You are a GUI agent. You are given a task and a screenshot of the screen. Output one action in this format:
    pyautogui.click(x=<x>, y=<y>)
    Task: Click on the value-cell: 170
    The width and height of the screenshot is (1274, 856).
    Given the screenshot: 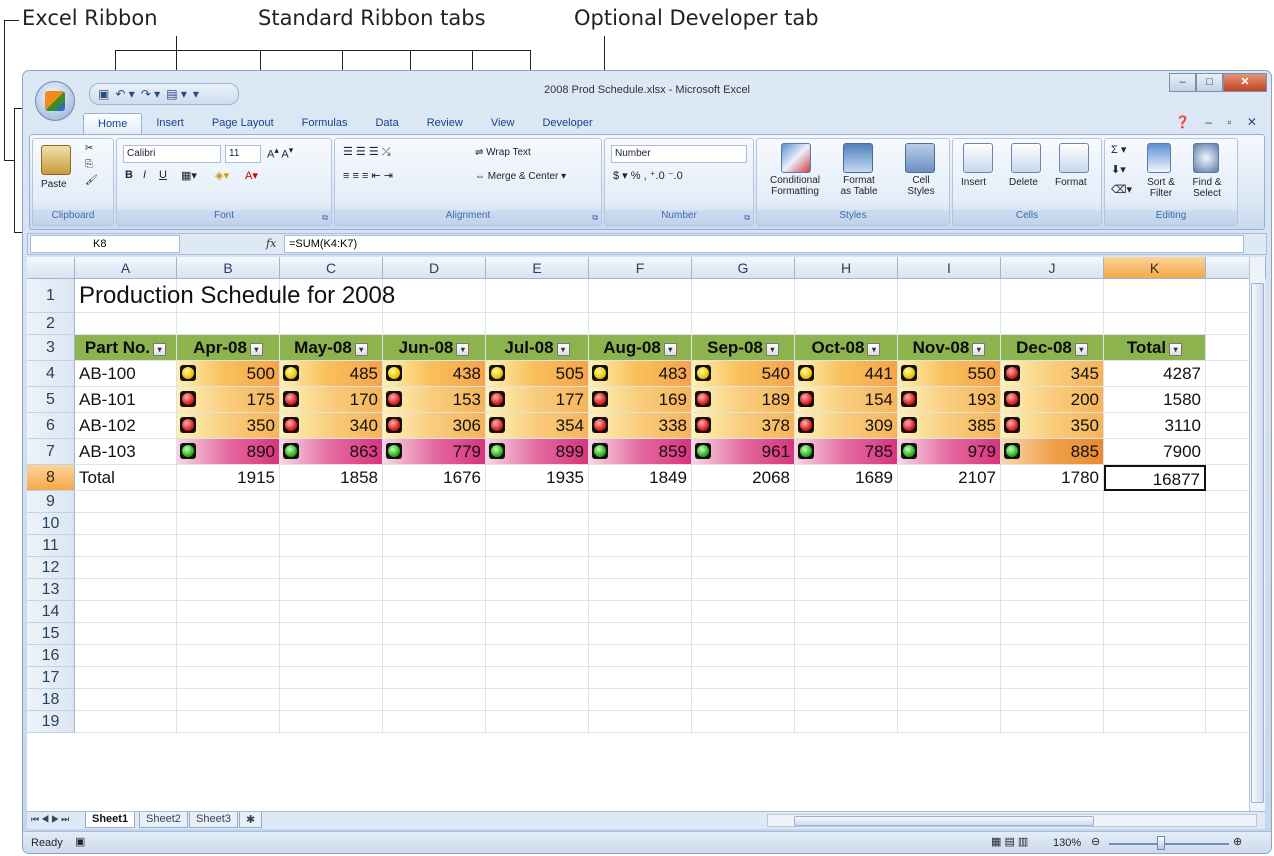 What is the action you would take?
    pyautogui.click(x=331, y=400)
    